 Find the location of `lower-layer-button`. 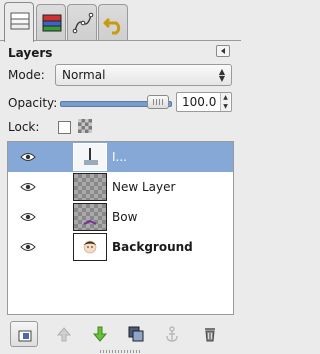

lower-layer-button is located at coordinates (100, 334).